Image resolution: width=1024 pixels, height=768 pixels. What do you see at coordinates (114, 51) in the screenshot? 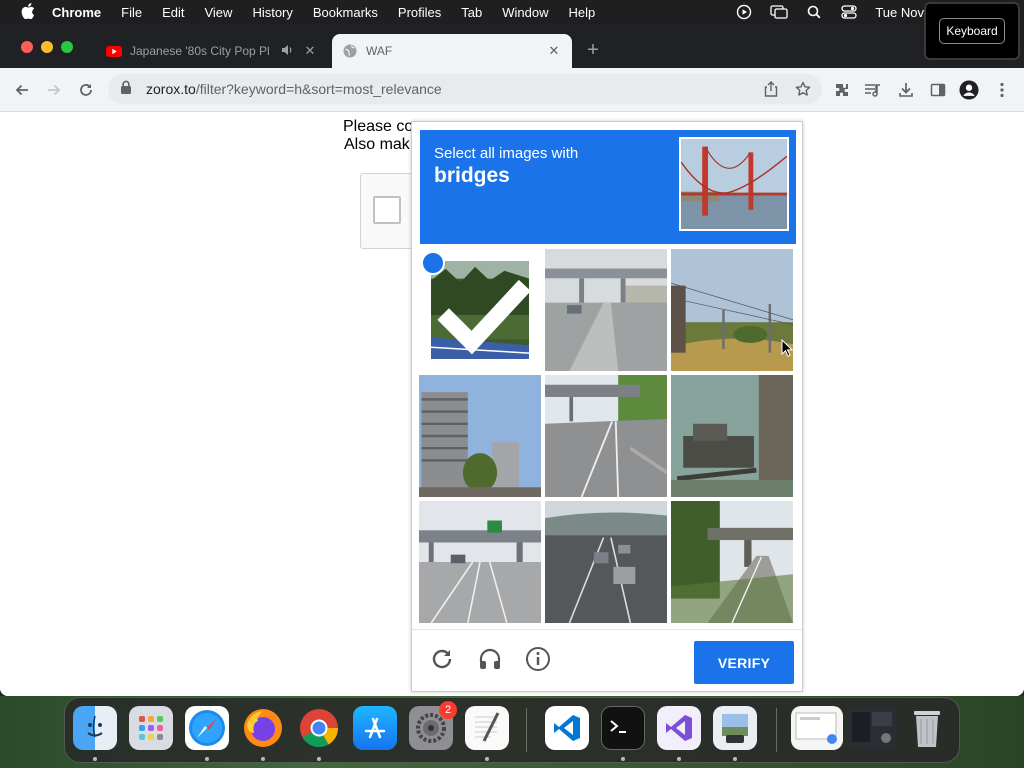
I see `youtube-icon` at bounding box center [114, 51].